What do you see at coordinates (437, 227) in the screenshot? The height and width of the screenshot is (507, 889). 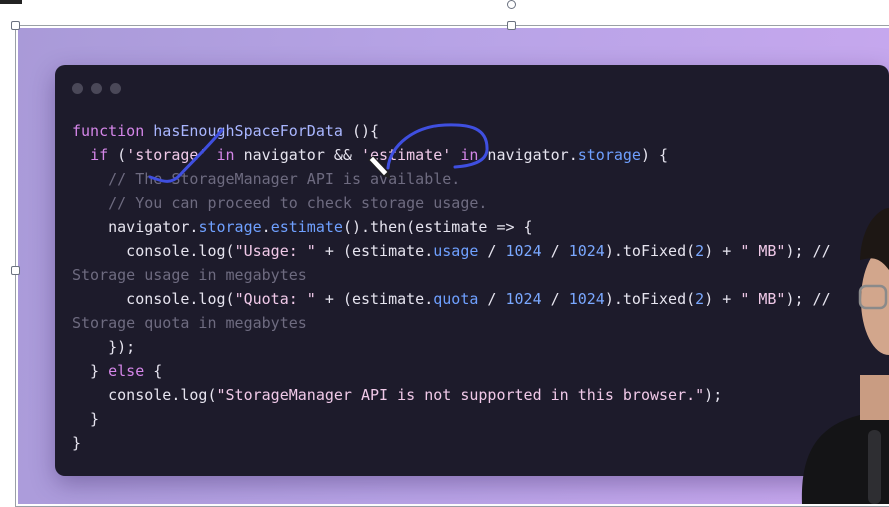 I see `code-token: ().then(estimate => {` at bounding box center [437, 227].